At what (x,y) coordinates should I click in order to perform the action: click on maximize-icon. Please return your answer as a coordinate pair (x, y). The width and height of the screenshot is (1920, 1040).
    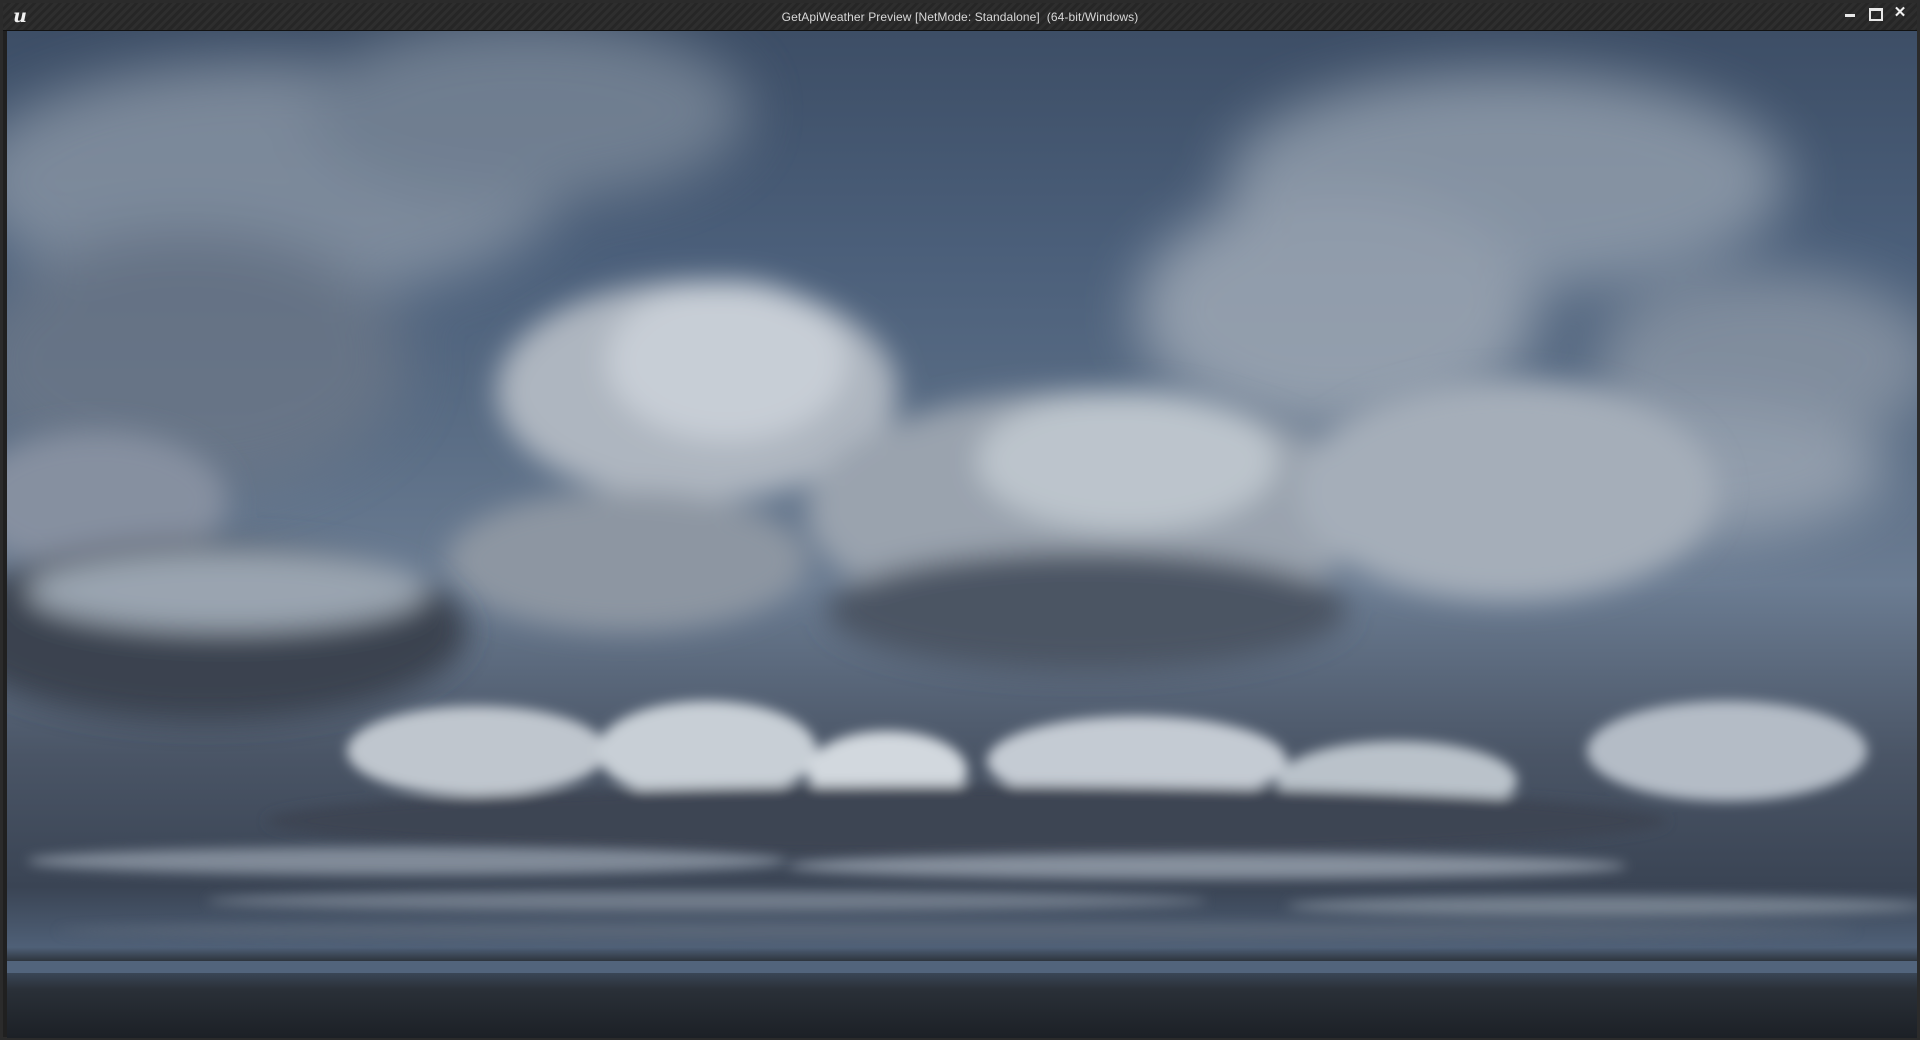
    Looking at the image, I should click on (1875, 13).